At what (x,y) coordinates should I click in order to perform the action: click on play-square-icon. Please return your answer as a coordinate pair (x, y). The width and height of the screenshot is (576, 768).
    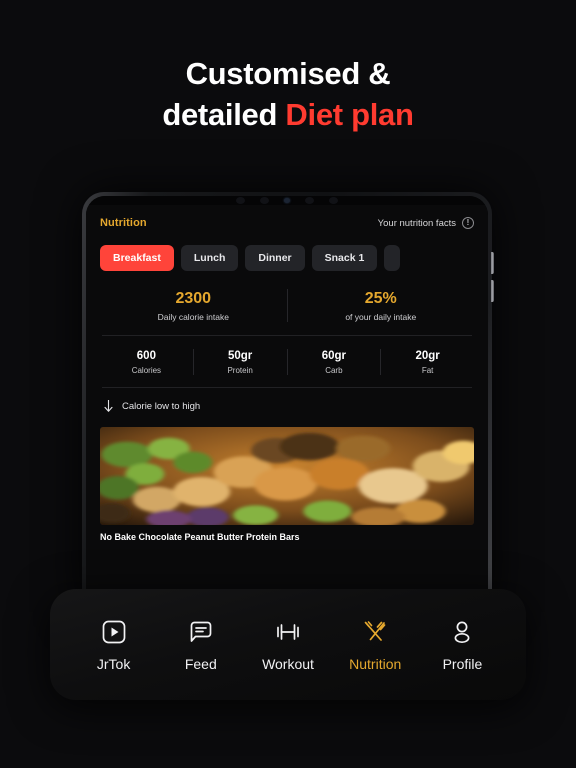
    Looking at the image, I should click on (113, 631).